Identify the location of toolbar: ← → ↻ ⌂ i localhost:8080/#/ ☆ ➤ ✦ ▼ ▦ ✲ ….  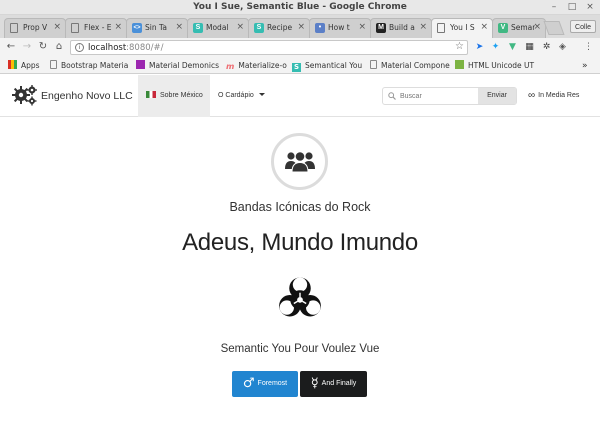
(300, 47).